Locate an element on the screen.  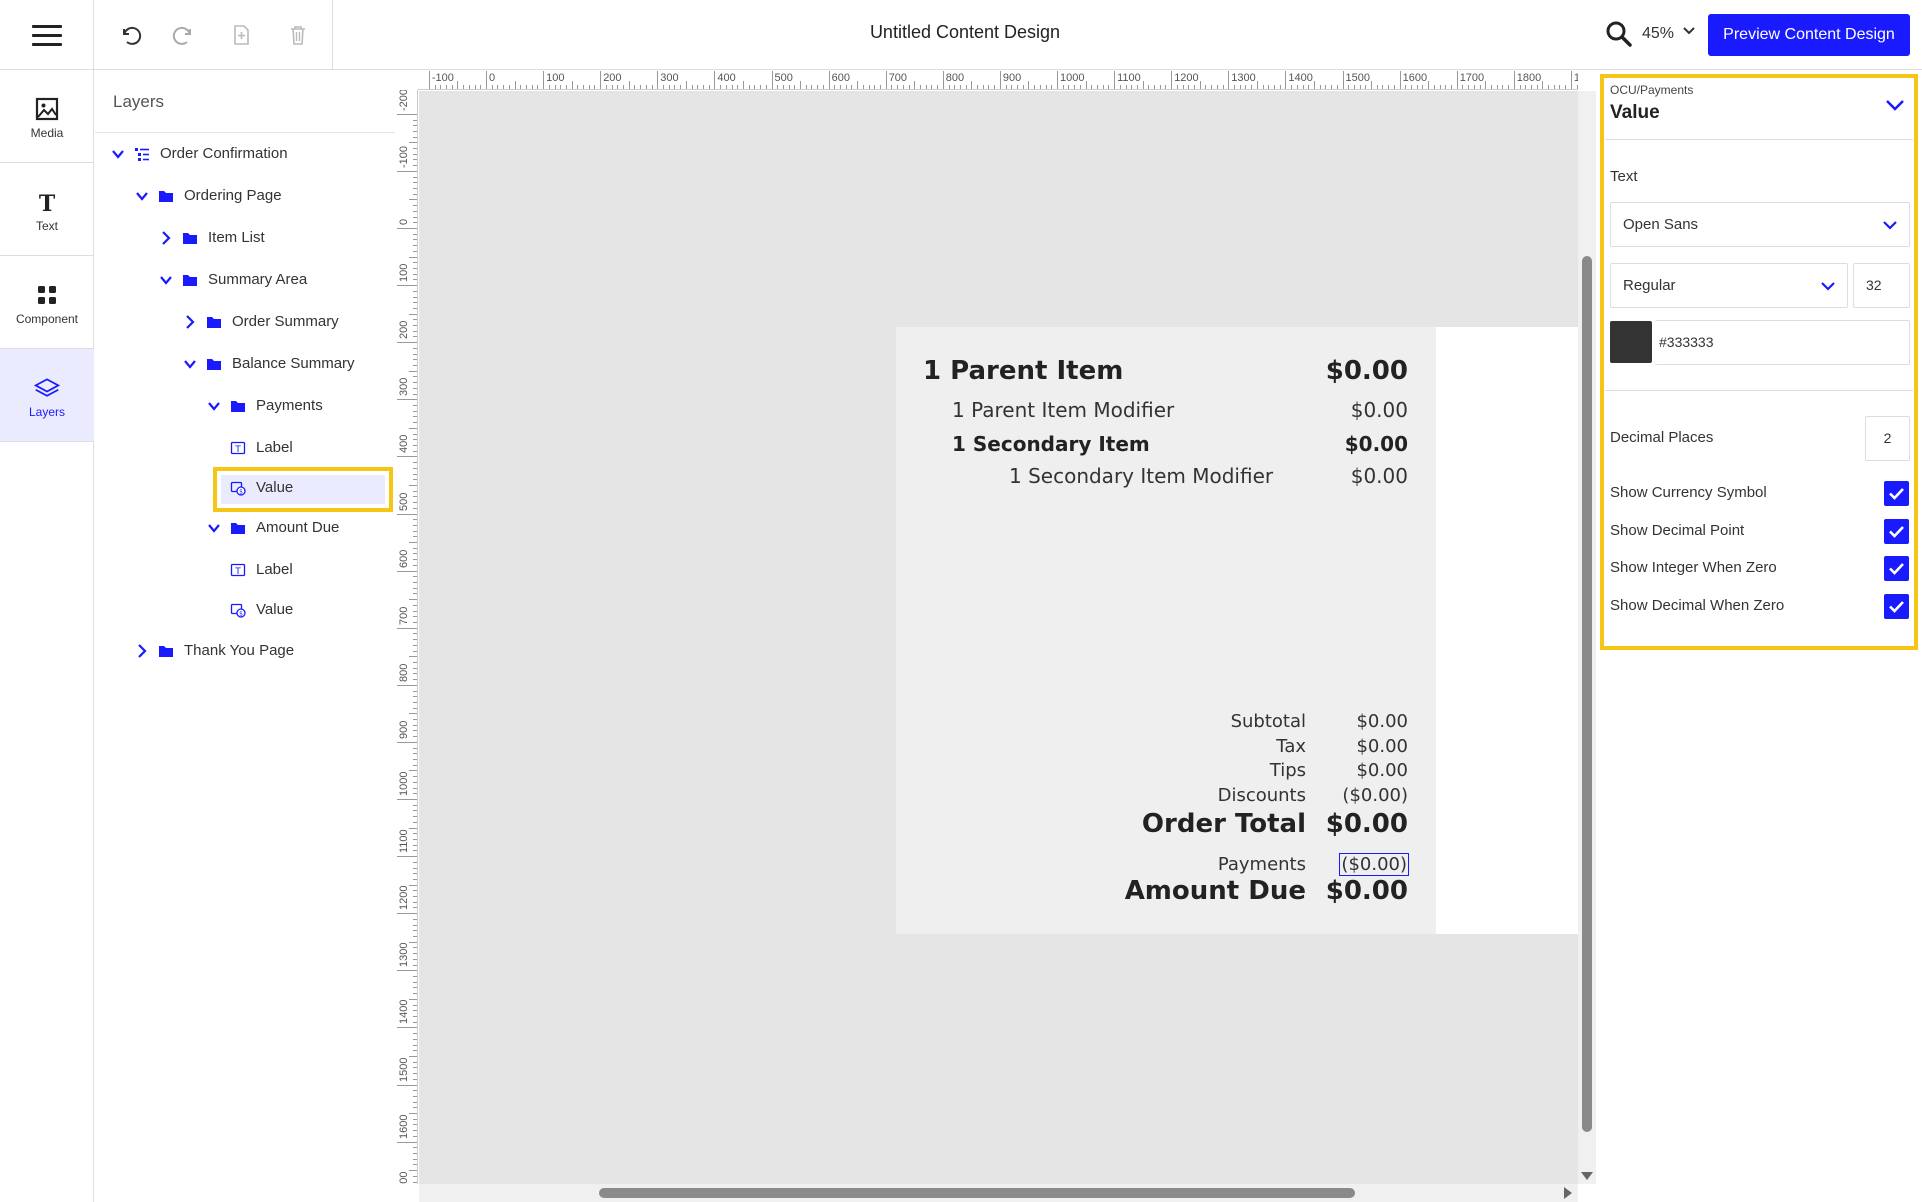
rail-item-component: Component is located at coordinates (47, 302).